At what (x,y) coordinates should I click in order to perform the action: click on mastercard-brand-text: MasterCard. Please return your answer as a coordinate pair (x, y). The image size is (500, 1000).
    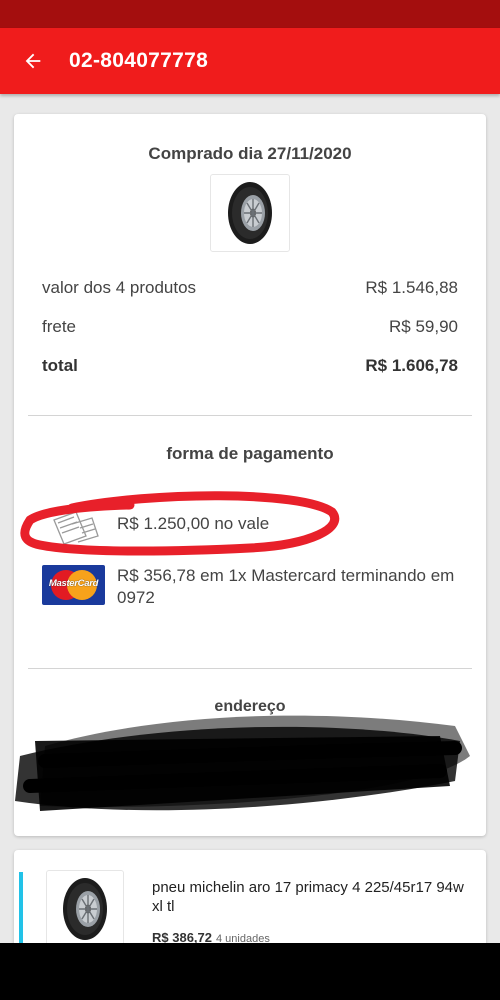
    Looking at the image, I should click on (73, 583).